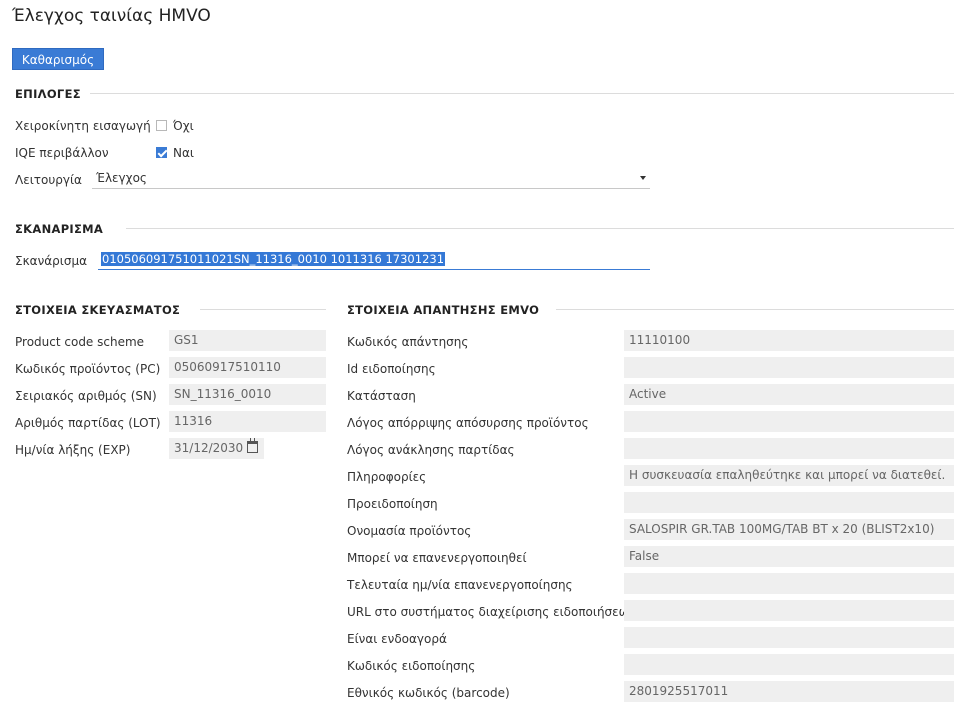 The width and height of the screenshot is (954, 718). What do you see at coordinates (522, 93) in the screenshot?
I see `options-divider` at bounding box center [522, 93].